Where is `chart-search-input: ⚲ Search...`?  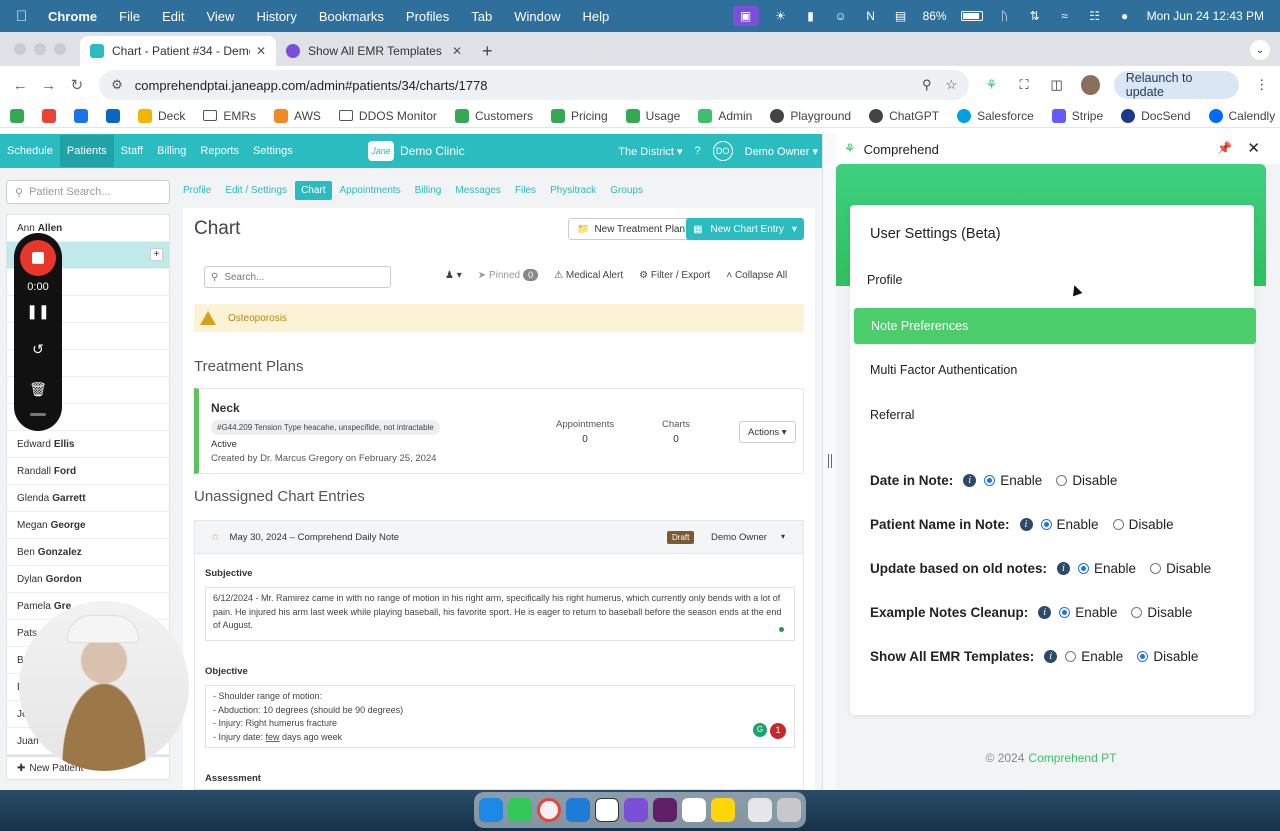 chart-search-input: ⚲ Search... is located at coordinates (297, 277).